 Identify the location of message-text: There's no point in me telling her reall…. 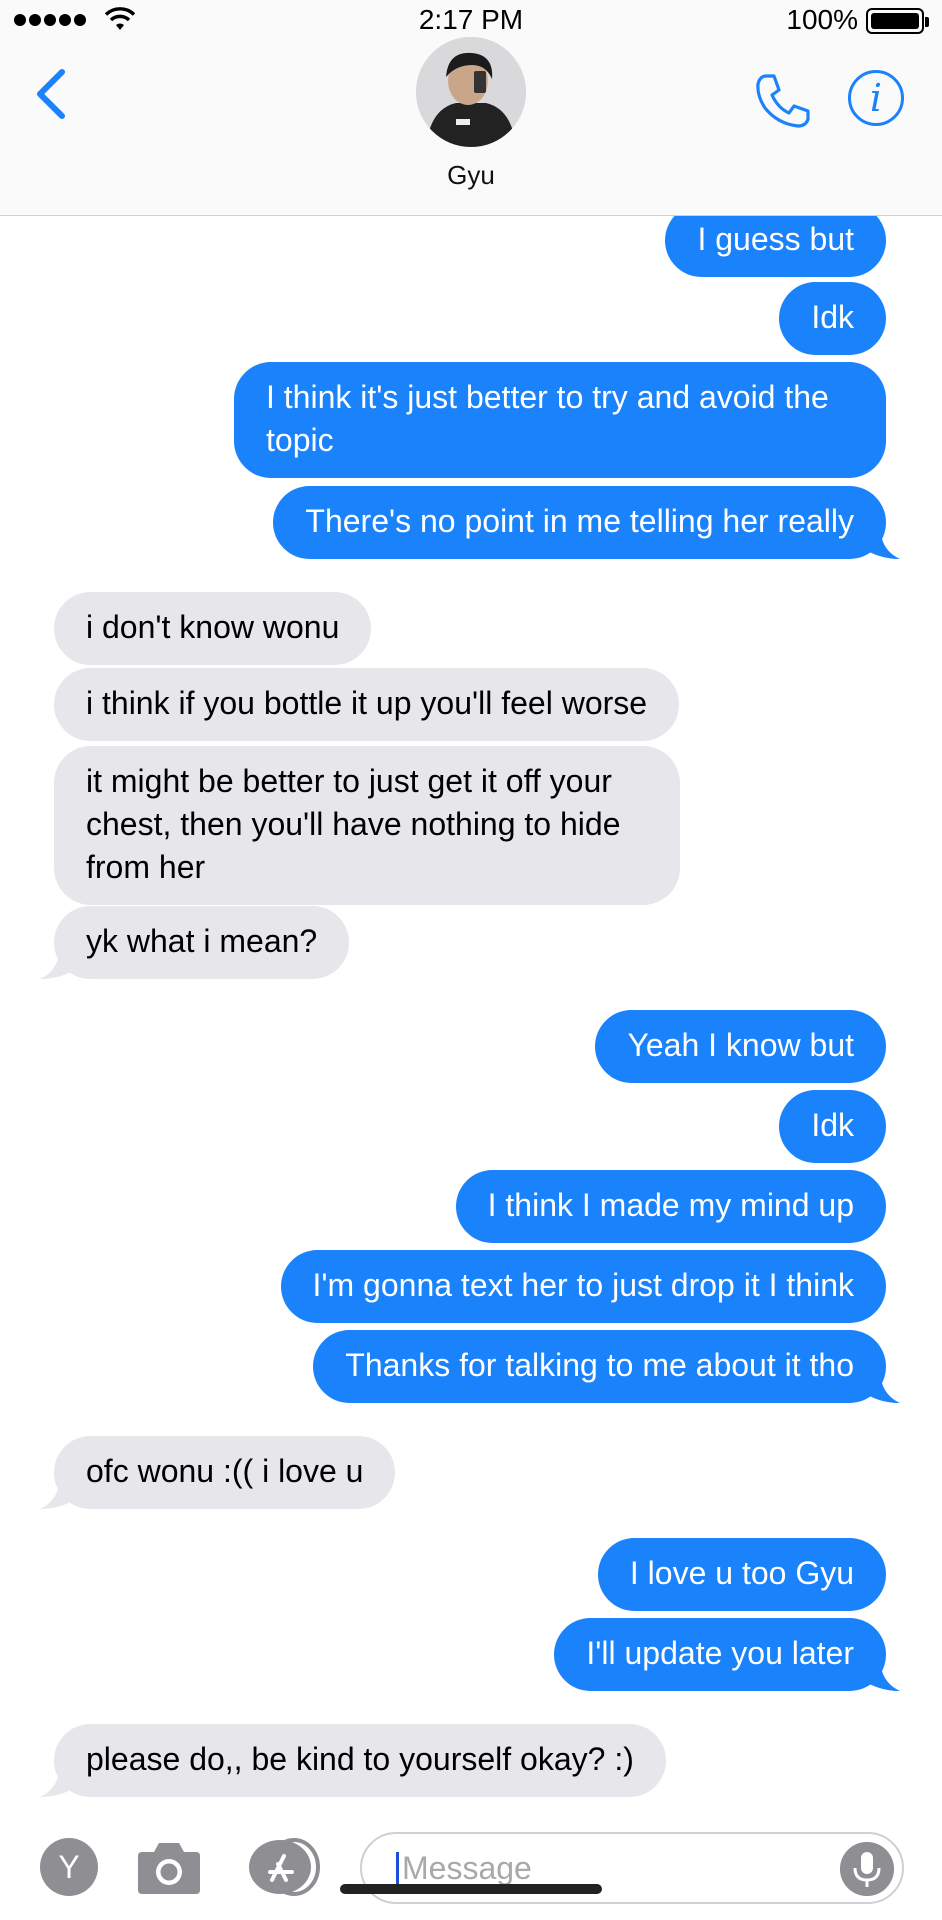
(579, 521).